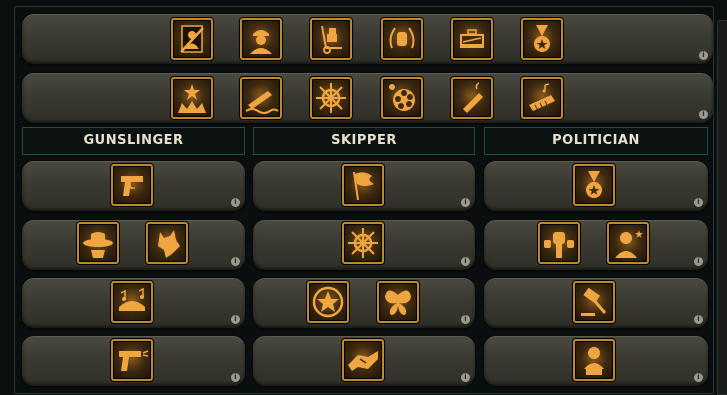 The height and width of the screenshot is (395, 727). What do you see at coordinates (192, 39) in the screenshot?
I see `portrait-cancel-icon` at bounding box center [192, 39].